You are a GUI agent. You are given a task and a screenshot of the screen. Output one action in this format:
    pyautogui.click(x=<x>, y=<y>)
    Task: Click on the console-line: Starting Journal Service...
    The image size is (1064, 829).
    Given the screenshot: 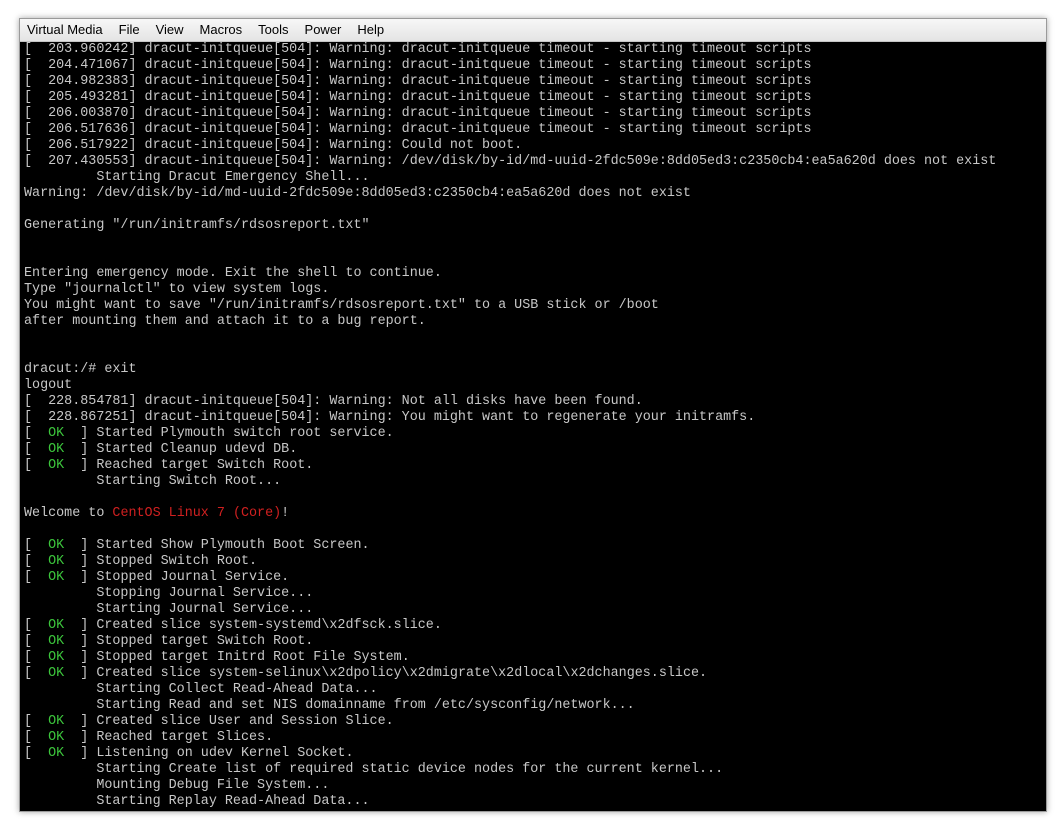 What is the action you would take?
    pyautogui.click(x=169, y=609)
    